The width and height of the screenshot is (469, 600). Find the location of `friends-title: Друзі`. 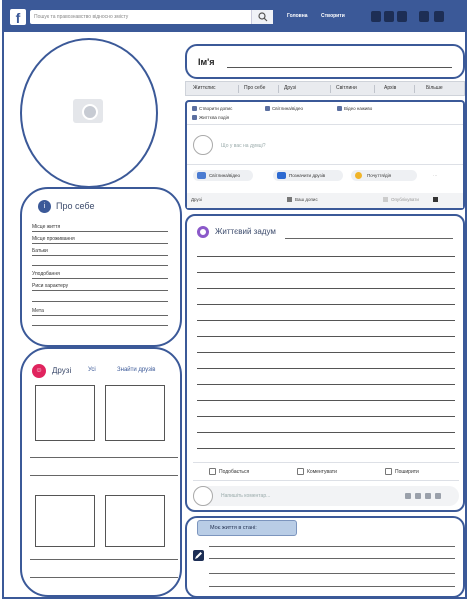

friends-title: Друзі is located at coordinates (62, 370).